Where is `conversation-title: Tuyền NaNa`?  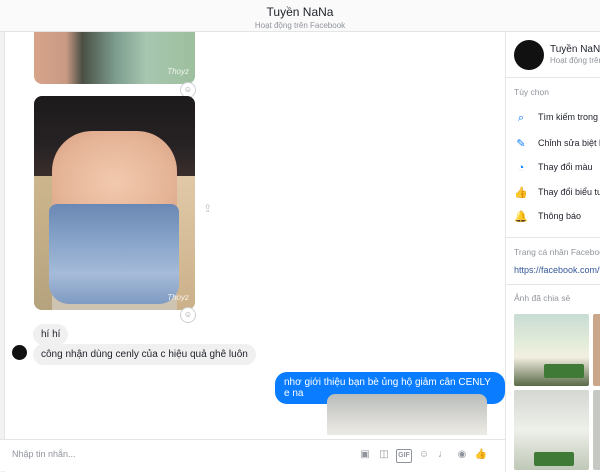
conversation-title: Tuyền NaNa is located at coordinates (300, 12).